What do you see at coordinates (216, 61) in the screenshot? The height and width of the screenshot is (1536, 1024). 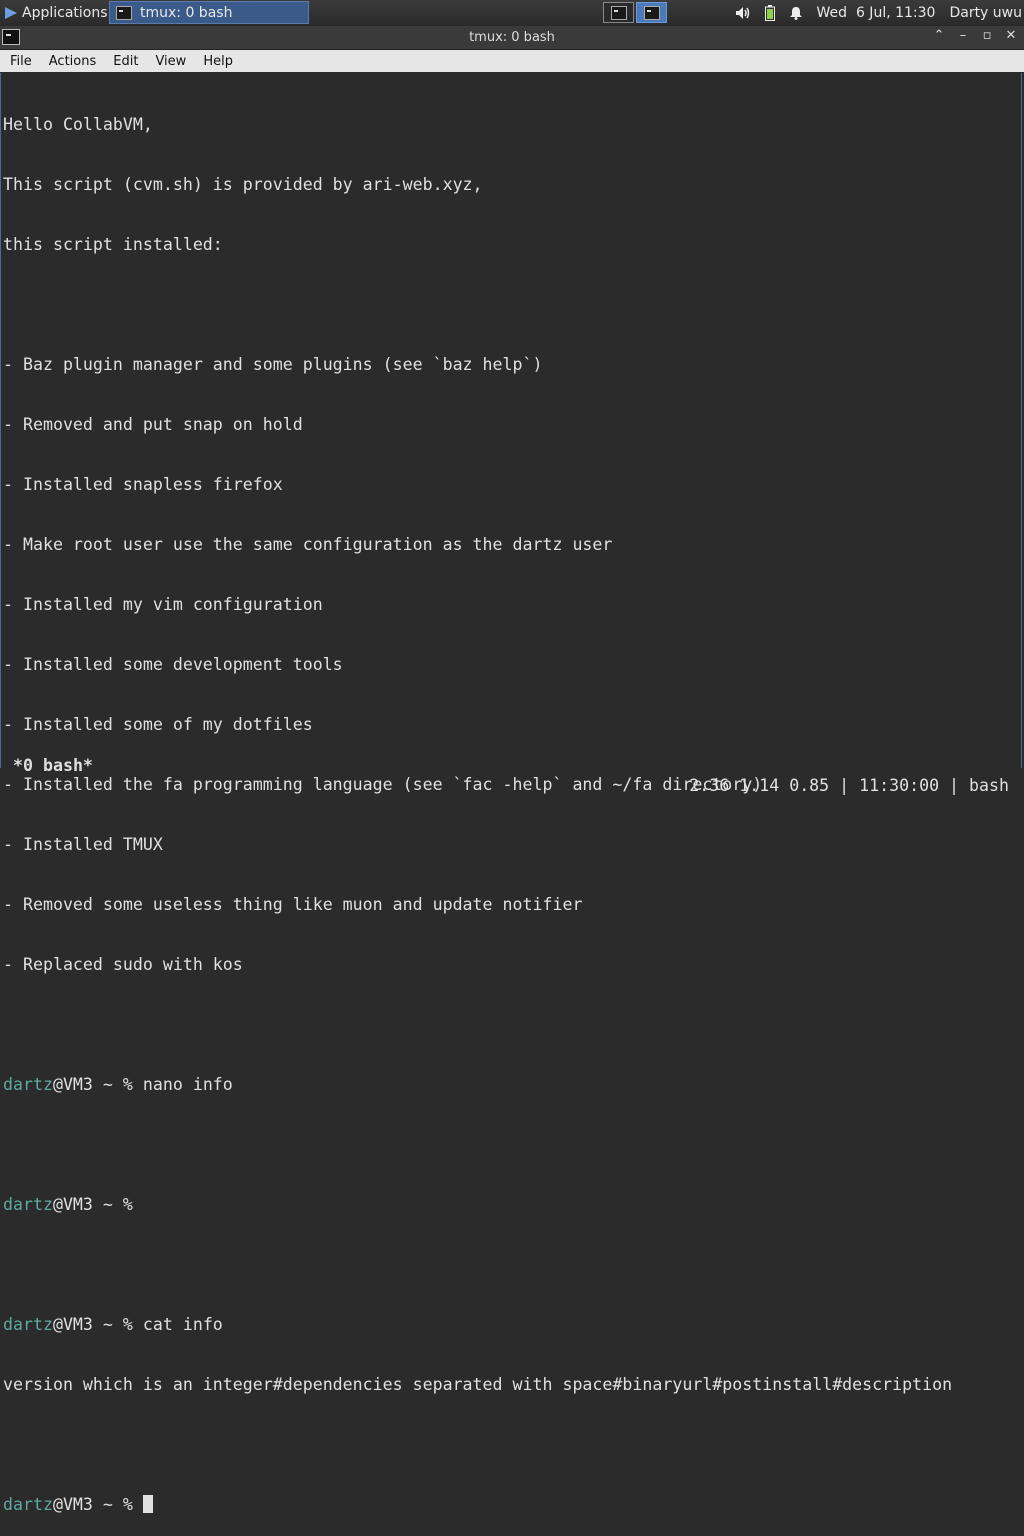 I see `menu-help: Help` at bounding box center [216, 61].